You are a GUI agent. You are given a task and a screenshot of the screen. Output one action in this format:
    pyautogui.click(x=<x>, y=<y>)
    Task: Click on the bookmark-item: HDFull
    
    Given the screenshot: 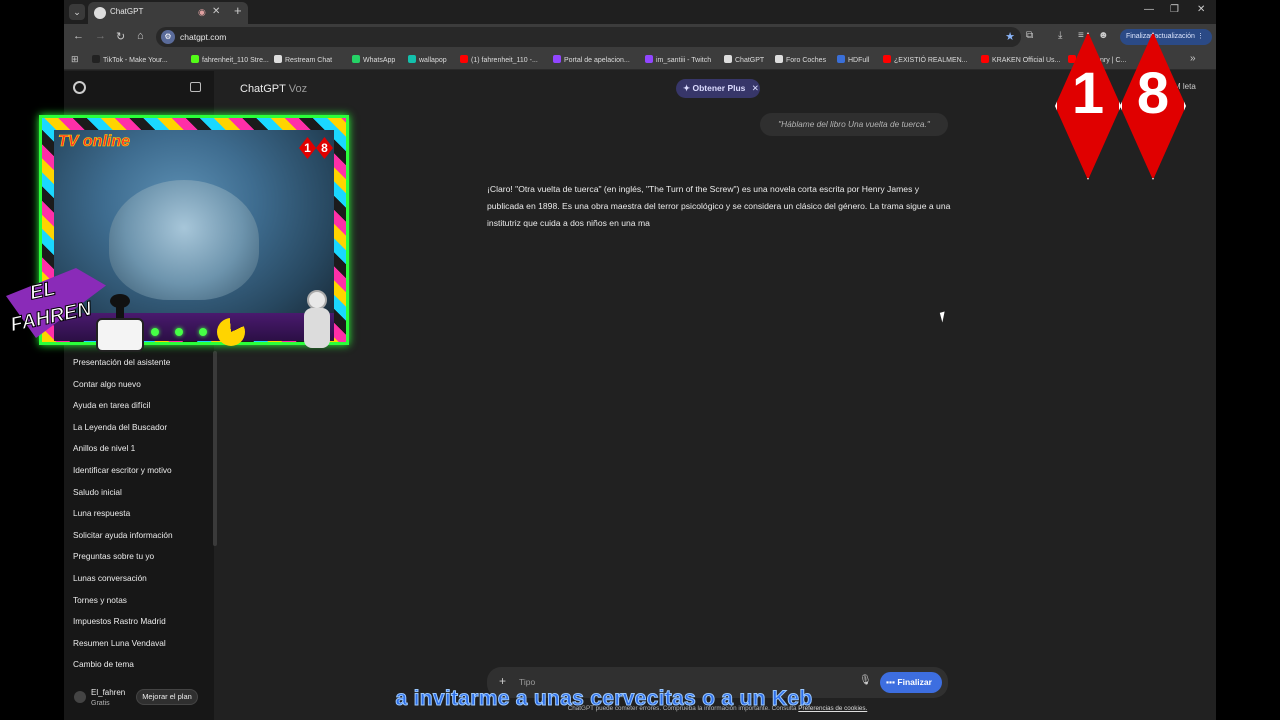 What is the action you would take?
    pyautogui.click(x=853, y=59)
    